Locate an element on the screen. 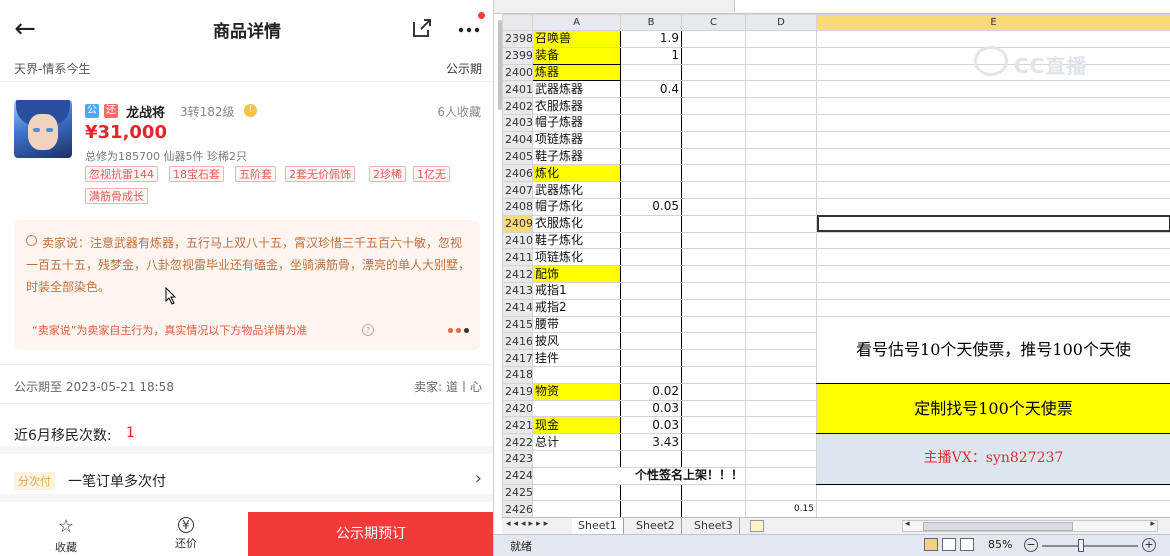  cell-a: 个性签名上架！！！ is located at coordinates (639, 475).